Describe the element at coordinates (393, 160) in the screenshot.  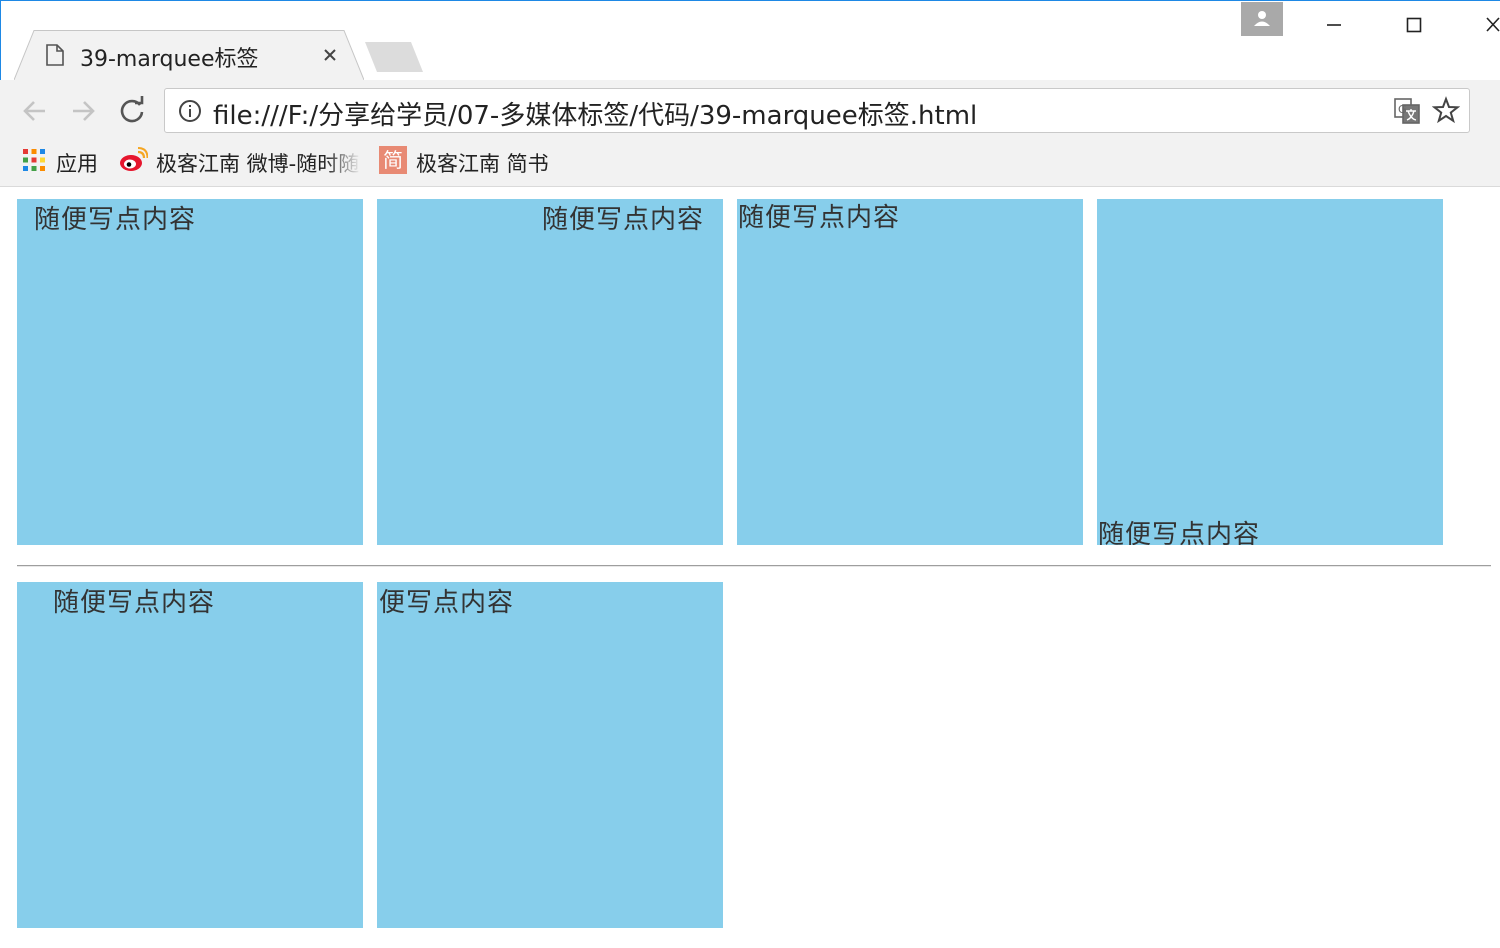
I see `jianshu-icon: 简` at that location.